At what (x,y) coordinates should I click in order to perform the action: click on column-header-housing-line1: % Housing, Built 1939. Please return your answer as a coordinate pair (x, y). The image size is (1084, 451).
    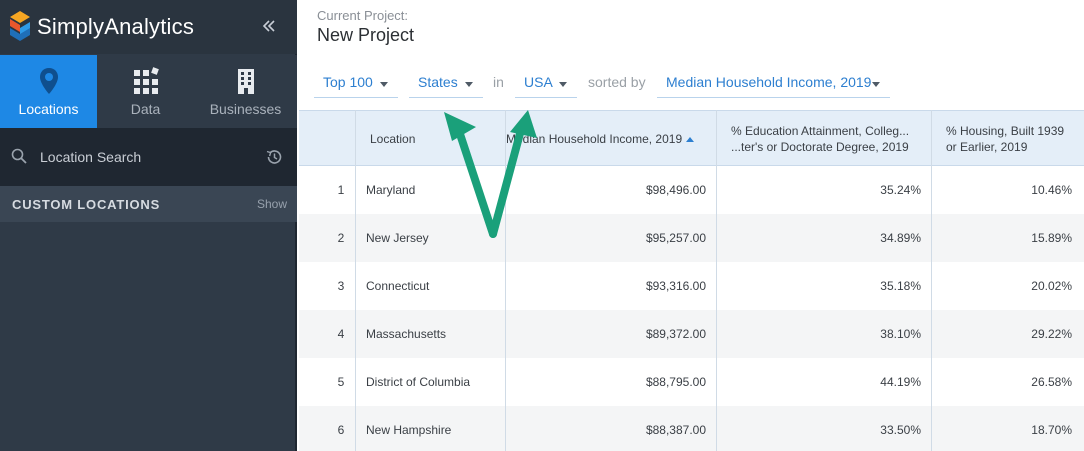
    Looking at the image, I should click on (1005, 131).